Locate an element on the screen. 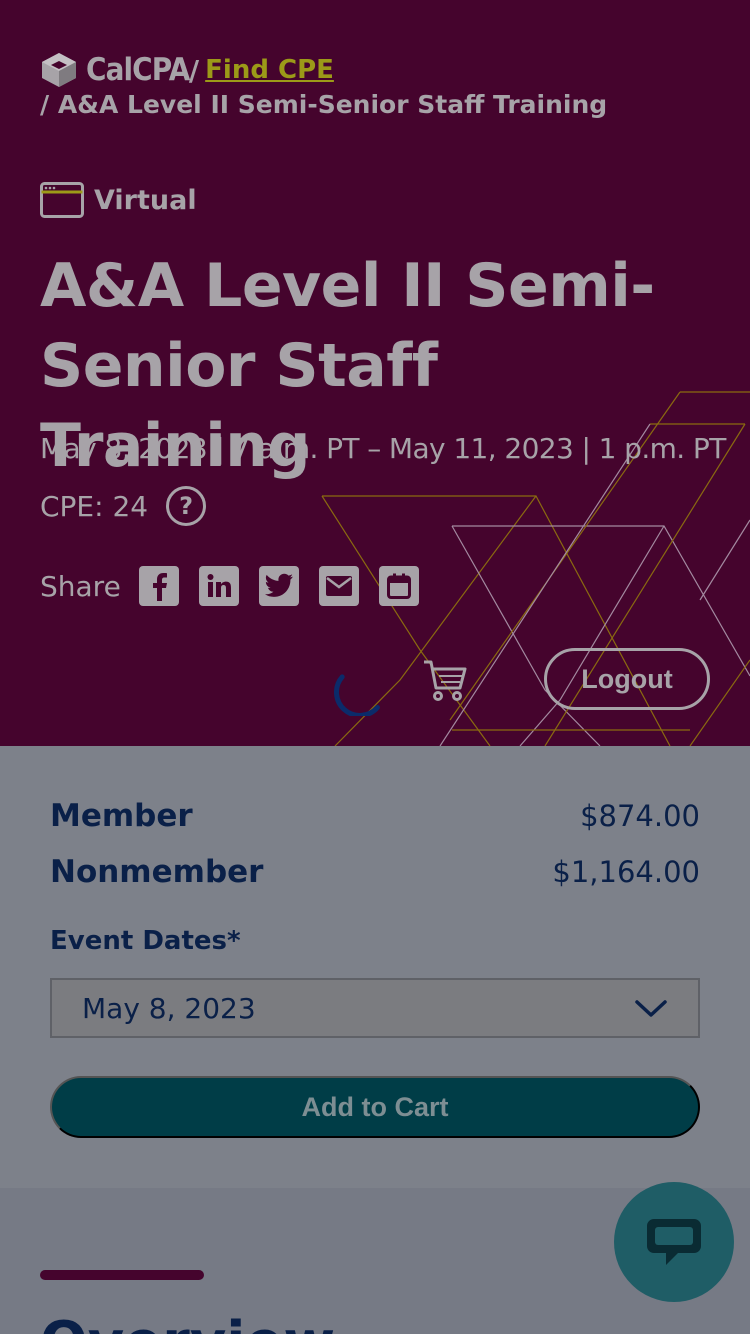 The width and height of the screenshot is (750, 1334). event-dates-selected-value: May 8, 2023 is located at coordinates (169, 1008).